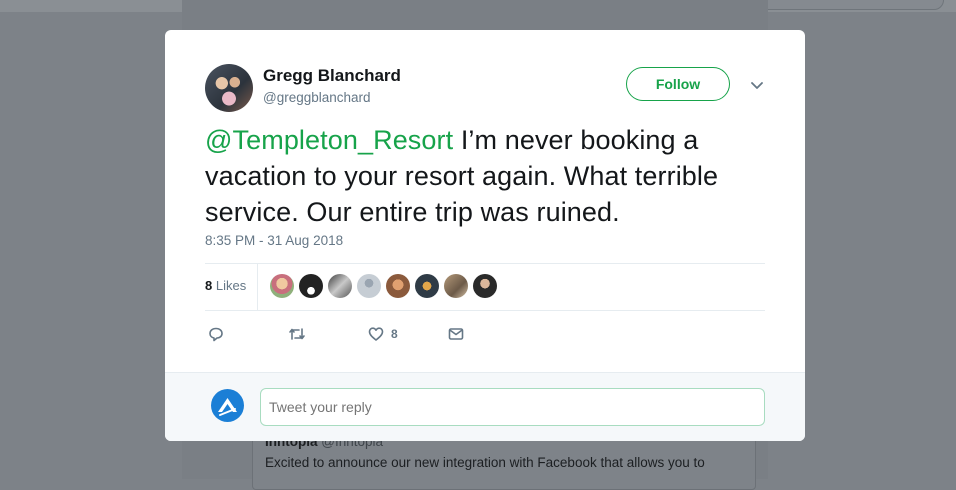 Image resolution: width=956 pixels, height=490 pixels. I want to click on logo-icon, so click(227, 407).